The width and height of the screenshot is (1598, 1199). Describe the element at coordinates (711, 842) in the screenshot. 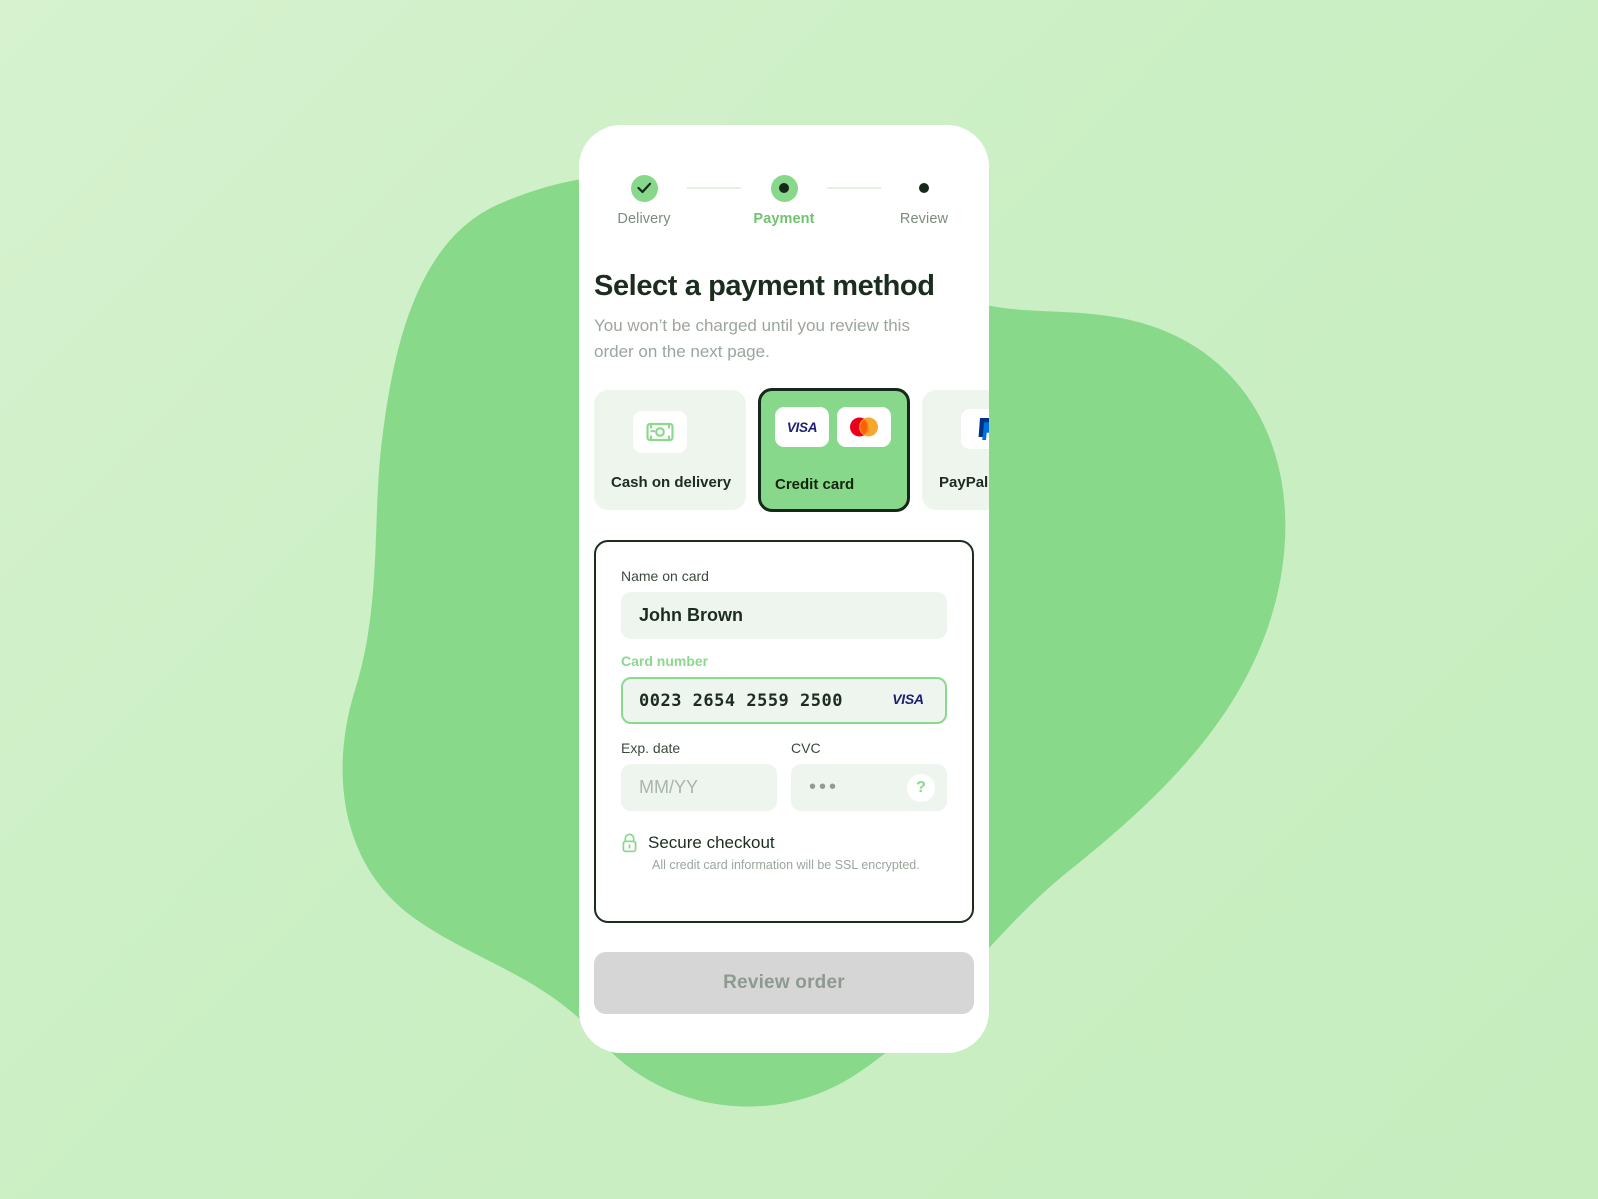

I see `secure-checkout-title: Secure checkout` at that location.